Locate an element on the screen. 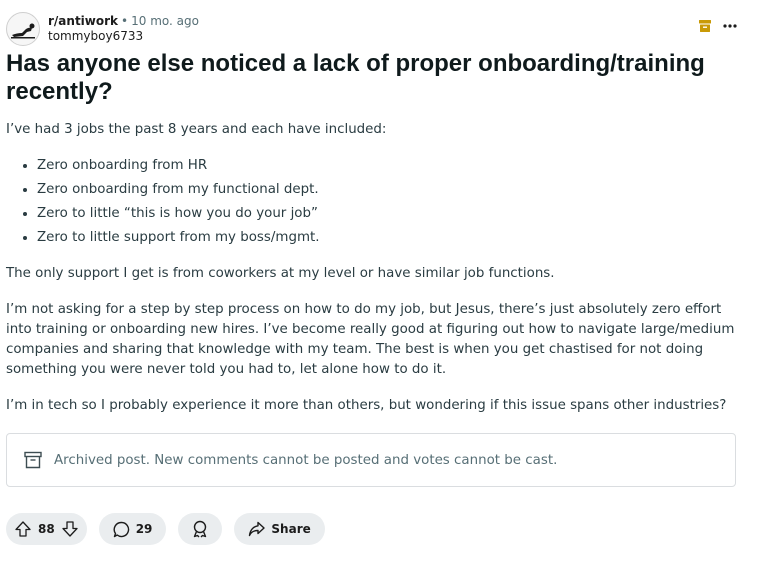 The height and width of the screenshot is (561, 759). vote-control: 88 is located at coordinates (46, 529).